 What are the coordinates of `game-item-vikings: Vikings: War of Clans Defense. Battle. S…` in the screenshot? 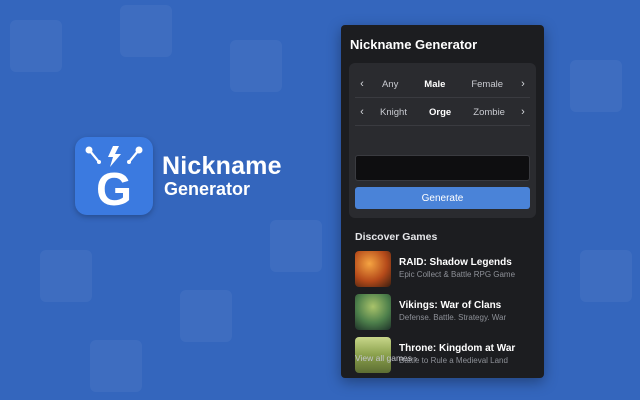 It's located at (445, 311).